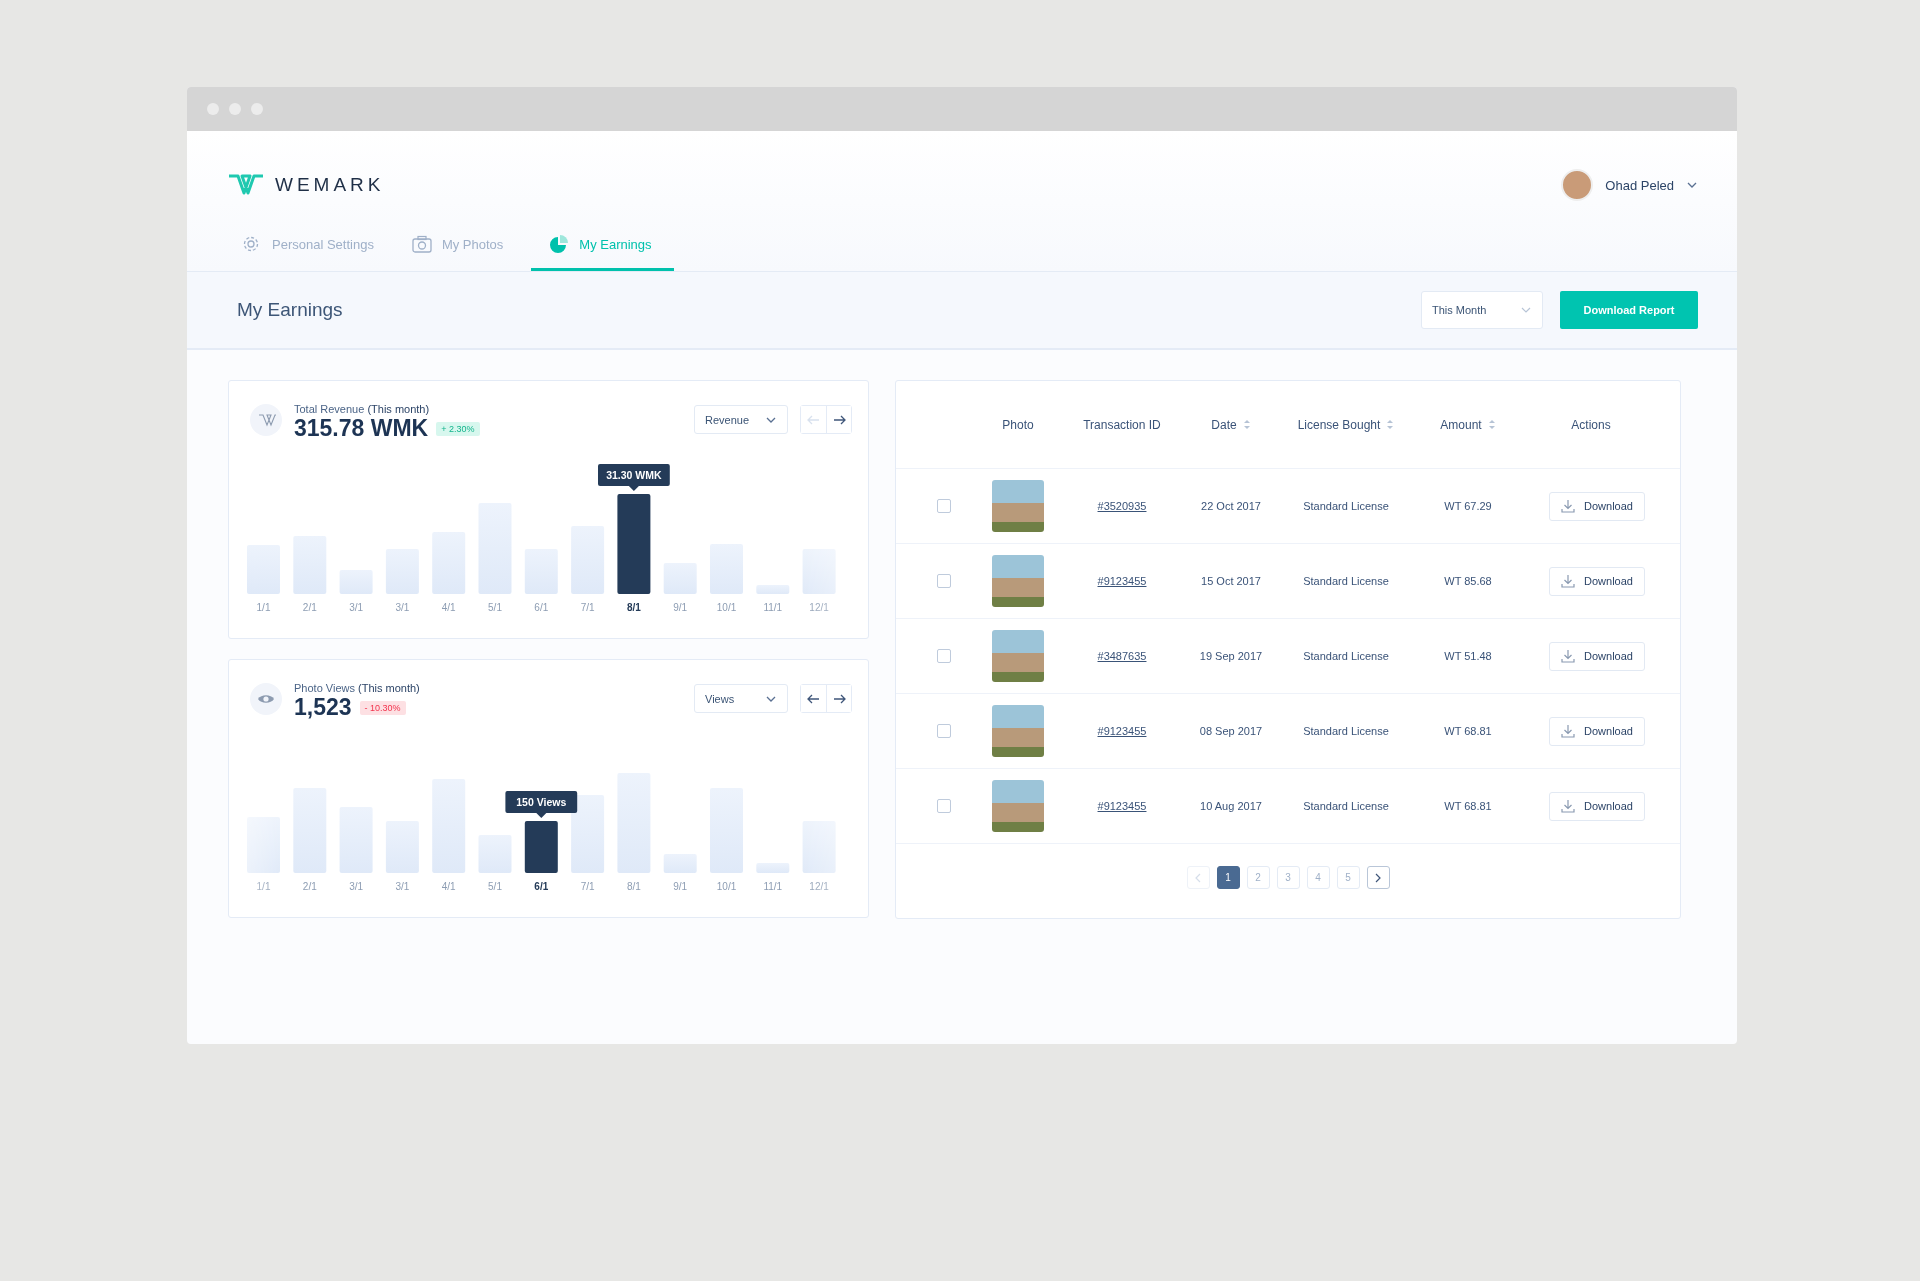  What do you see at coordinates (1122, 656) in the screenshot?
I see `transaction-link: #3487635` at bounding box center [1122, 656].